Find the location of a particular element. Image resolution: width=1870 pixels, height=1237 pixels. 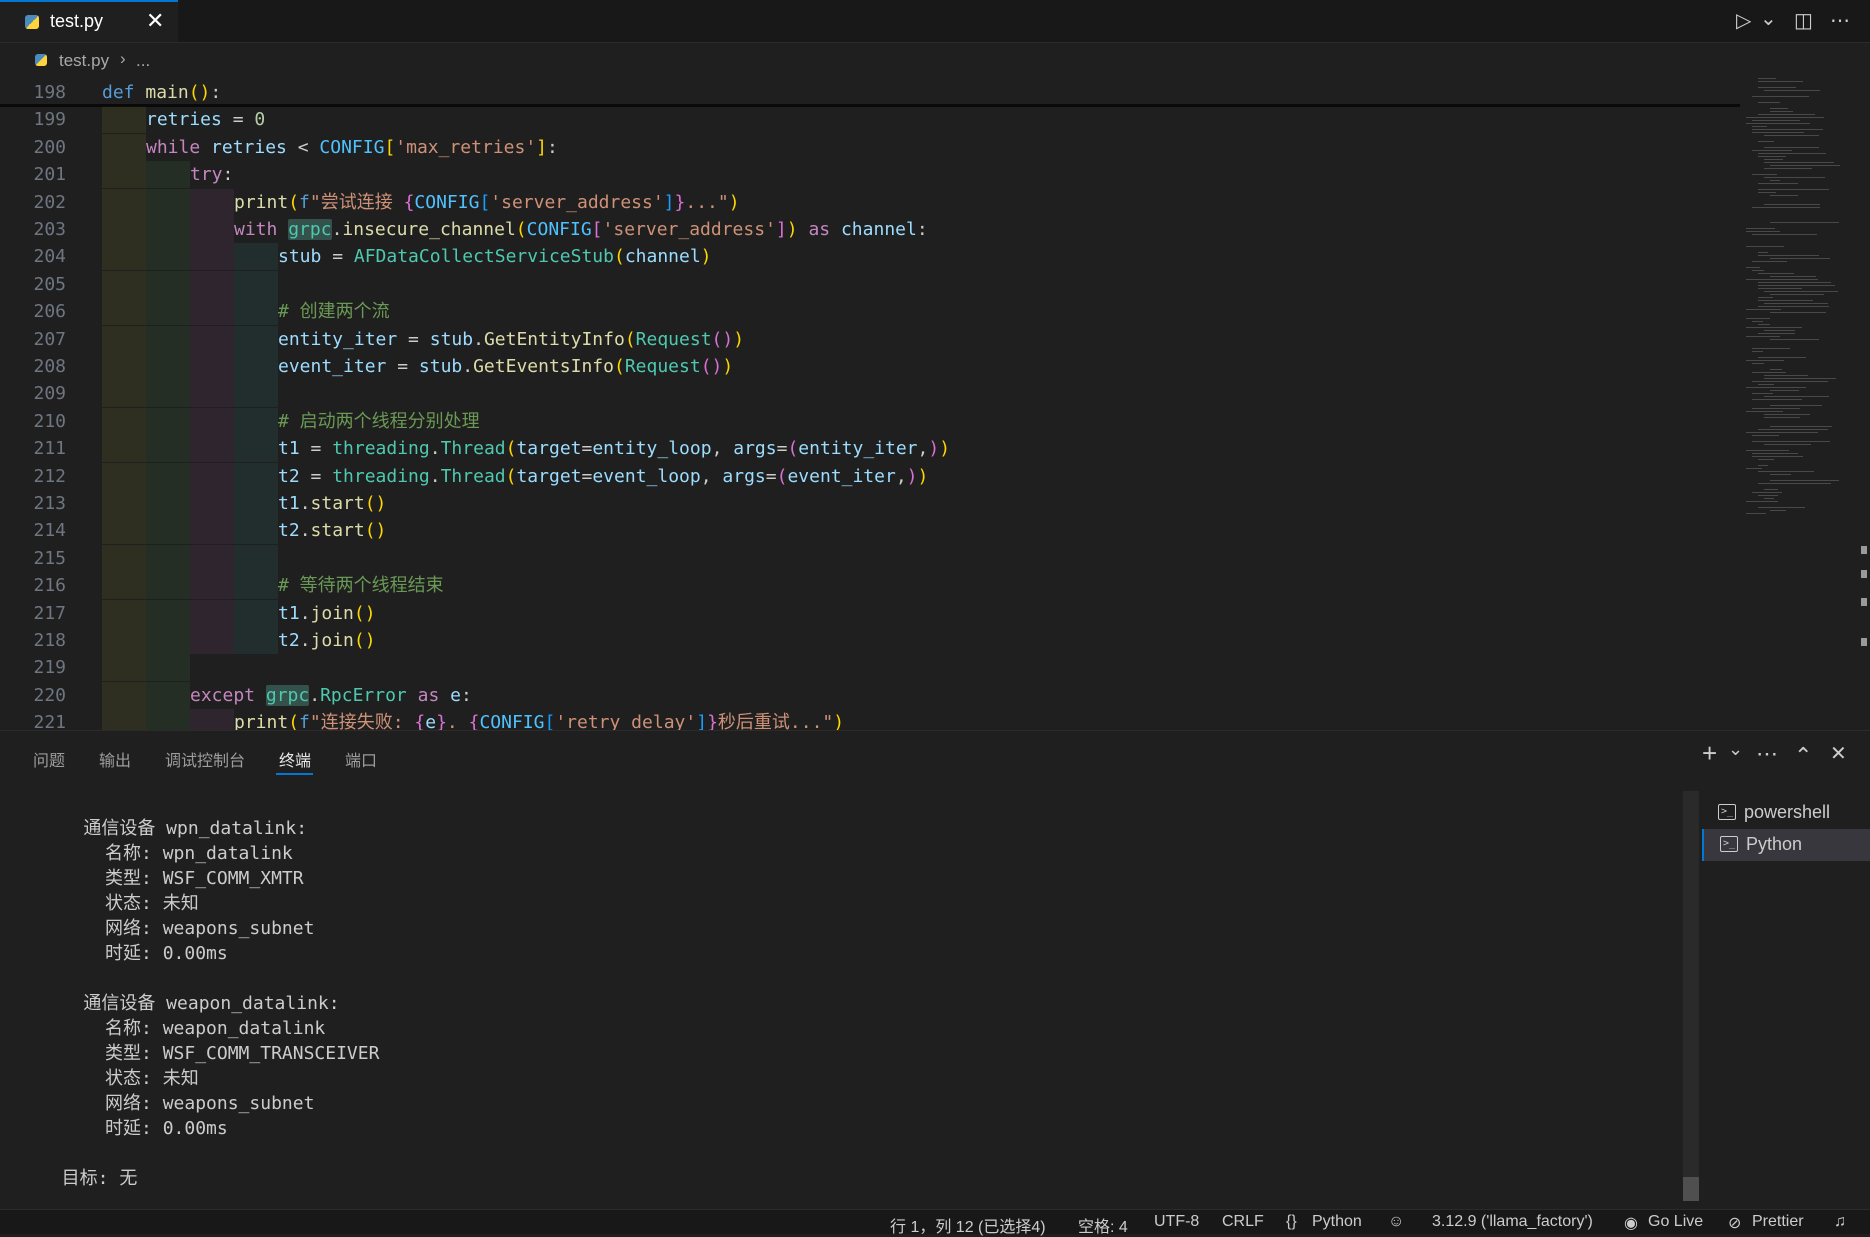

code-line: 213 t1.start() is located at coordinates (870, 503).